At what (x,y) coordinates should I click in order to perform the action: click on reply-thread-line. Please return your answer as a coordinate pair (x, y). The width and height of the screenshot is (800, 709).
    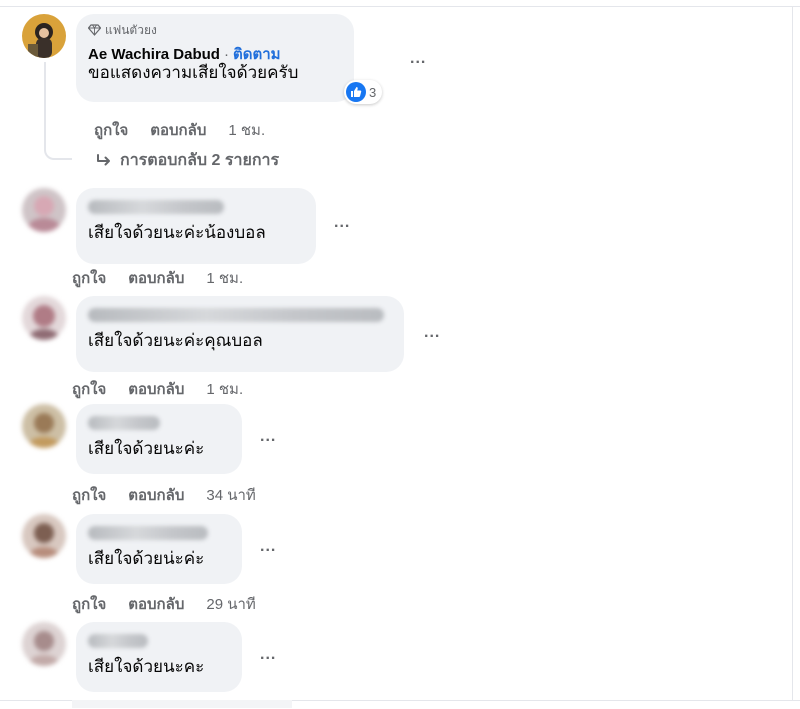
    Looking at the image, I should click on (58, 111).